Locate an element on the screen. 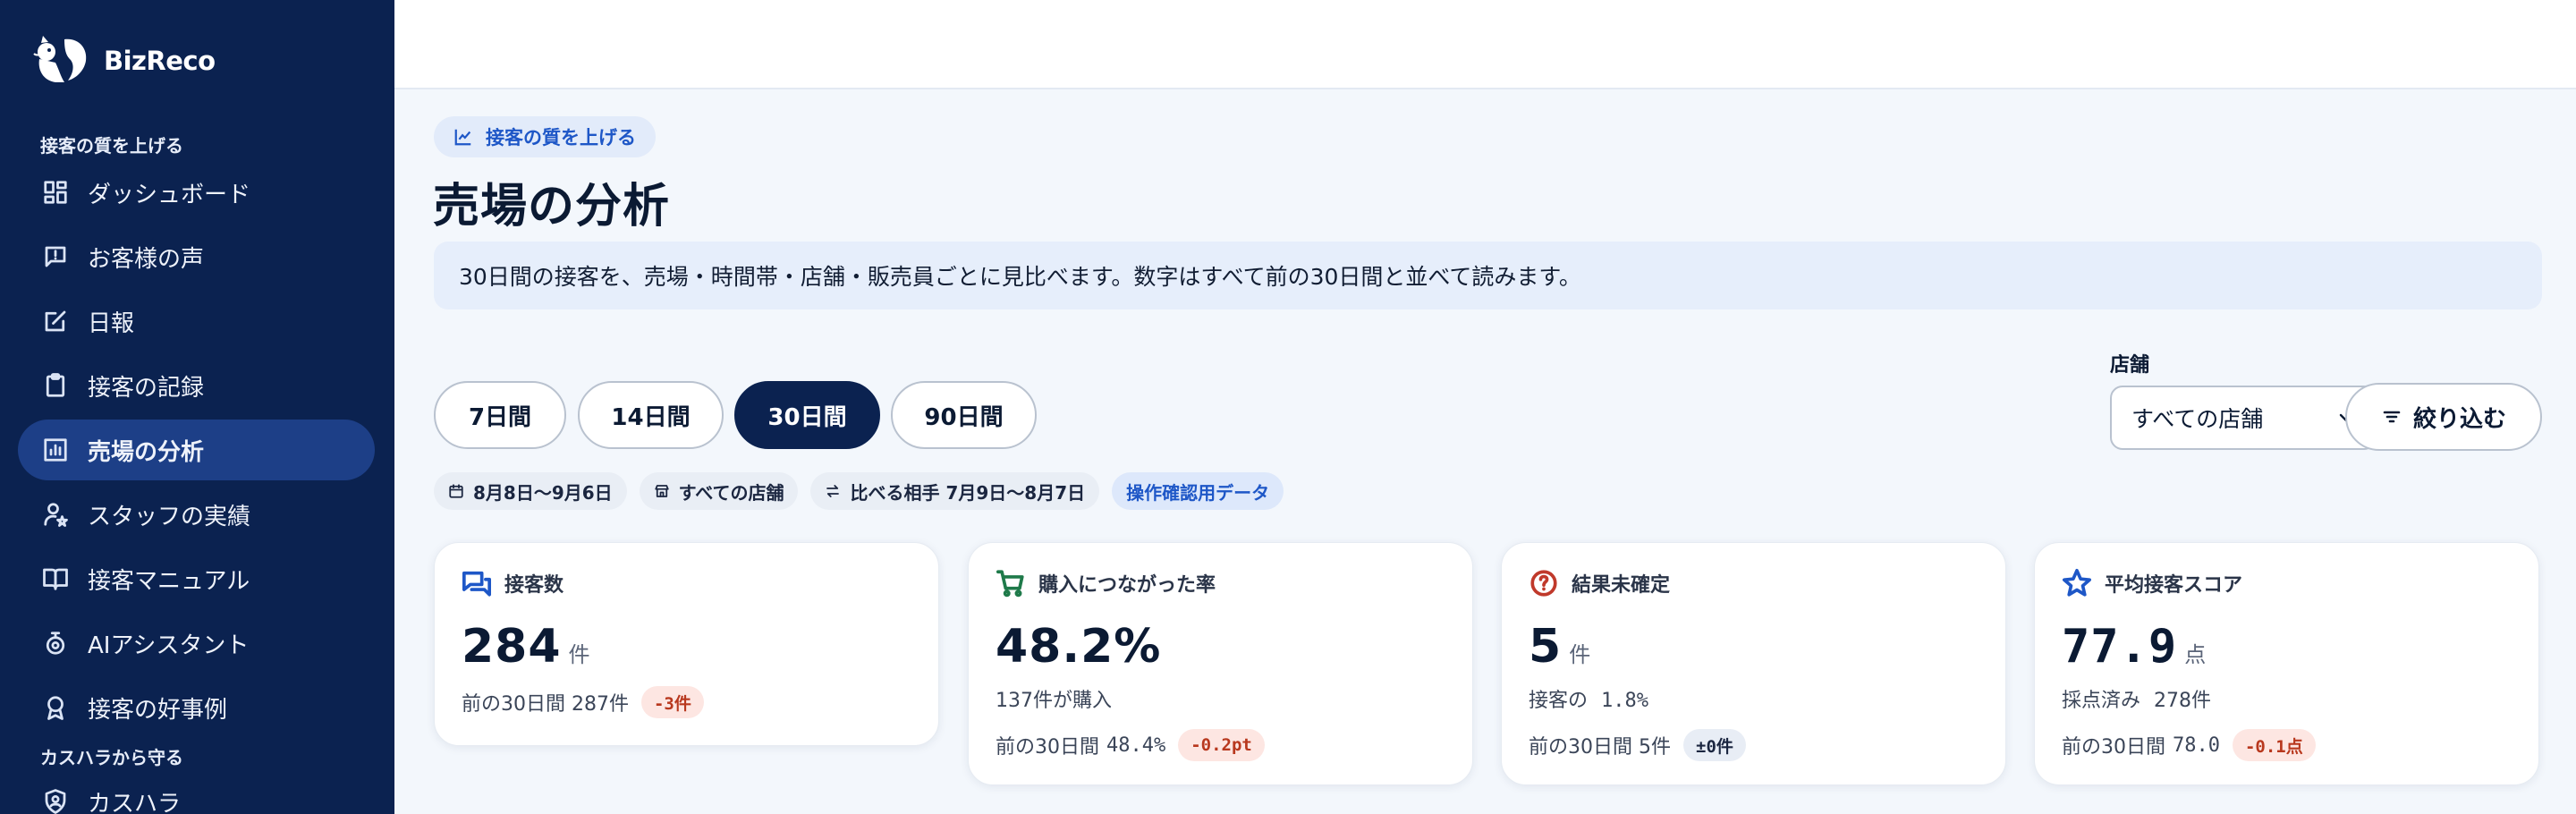 This screenshot has width=2576, height=814. card-previous: 前の30日間 48.4% -0.2pt is located at coordinates (1130, 745).